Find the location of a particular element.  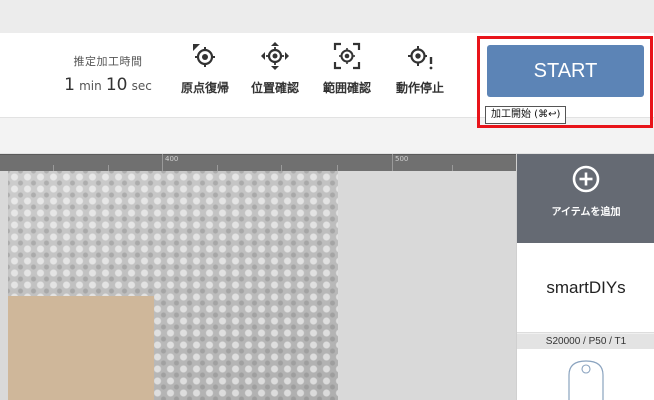

home-target-icon is located at coordinates (204, 55).